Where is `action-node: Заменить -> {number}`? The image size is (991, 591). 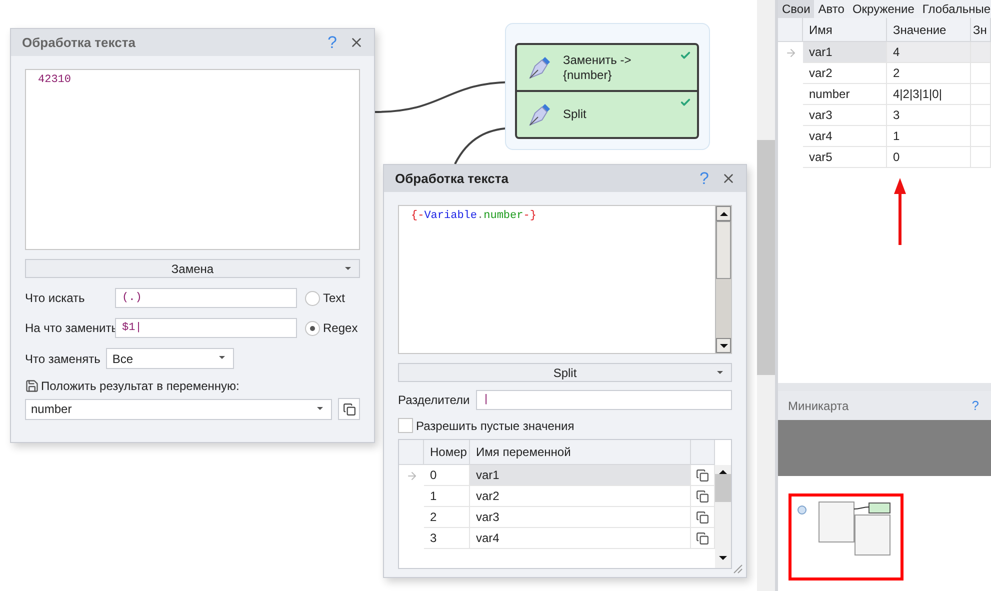
action-node: Заменить -> {number} is located at coordinates (607, 67).